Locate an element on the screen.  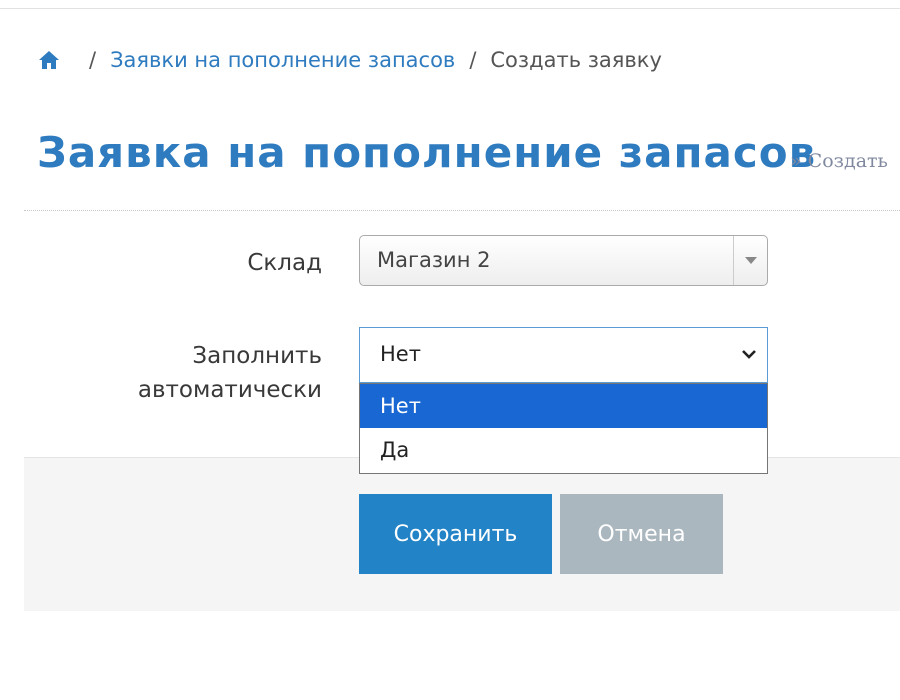
autofill-select: Нет is located at coordinates (563, 355).